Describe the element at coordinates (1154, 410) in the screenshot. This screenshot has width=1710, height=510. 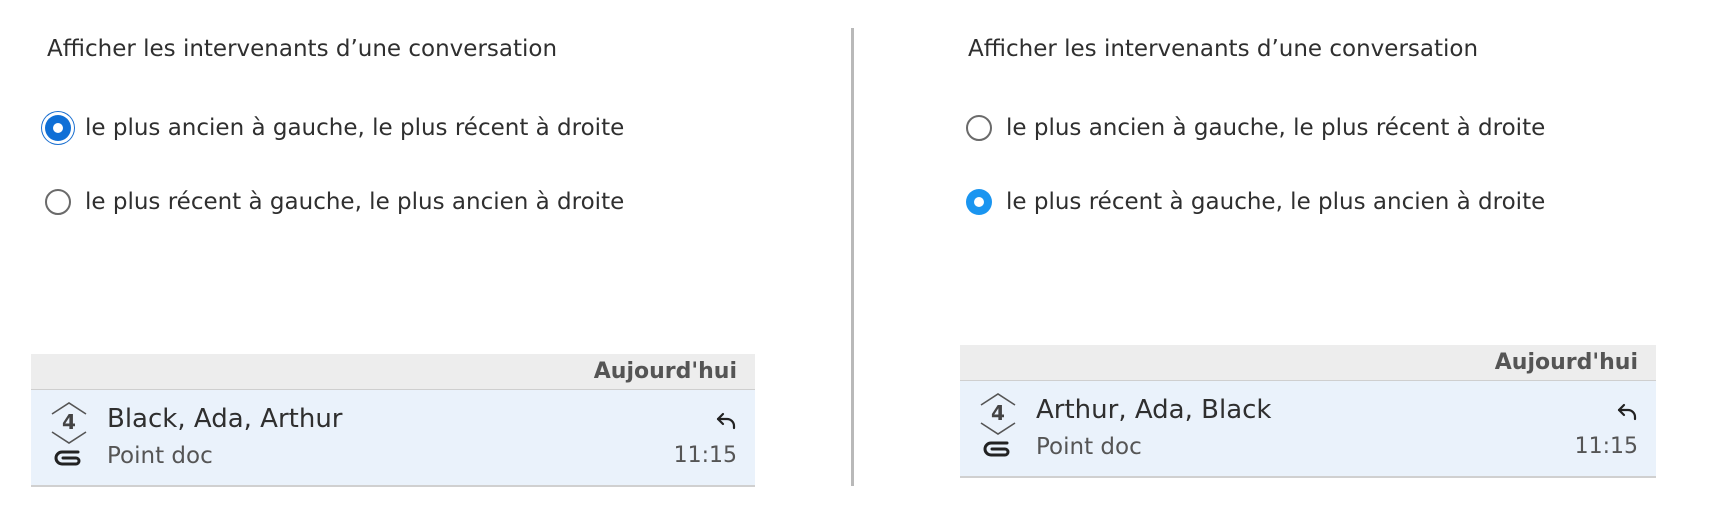
I see `participants: Arthur, Ada, Black` at that location.